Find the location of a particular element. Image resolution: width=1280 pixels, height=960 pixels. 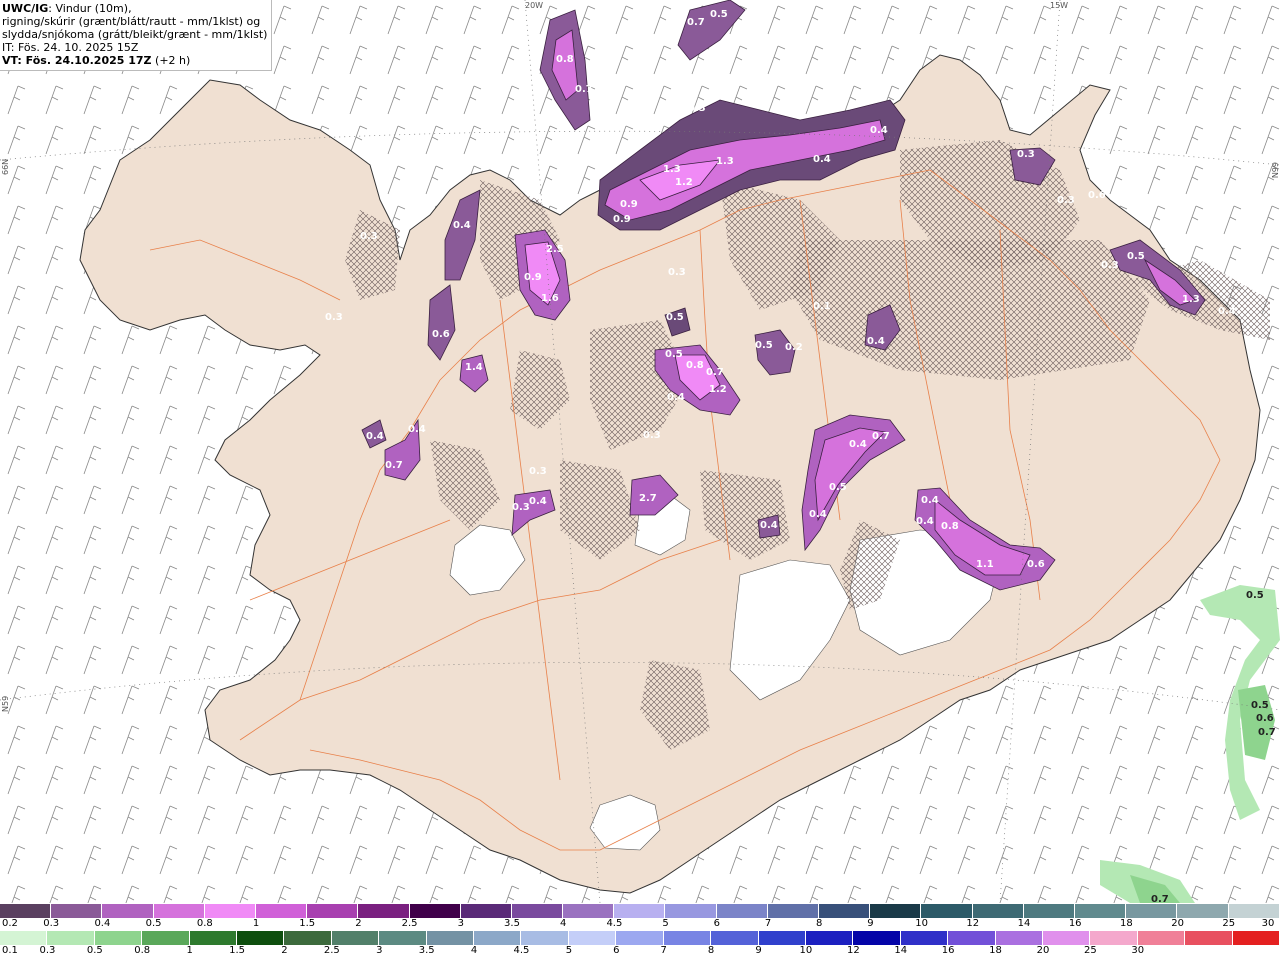

precip-label: 1.4 is located at coordinates (474, 367).